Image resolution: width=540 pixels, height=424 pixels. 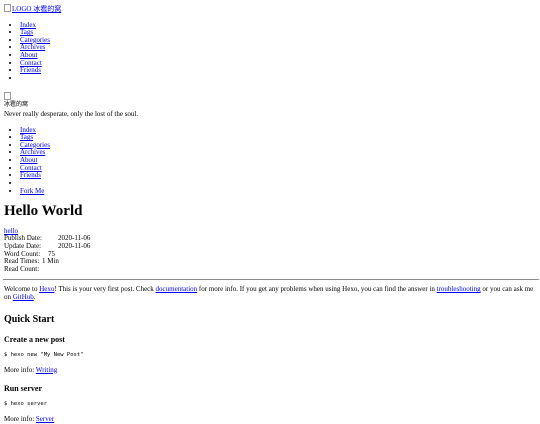 I want to click on site-name: 冰雹的窝, so click(x=47, y=9).